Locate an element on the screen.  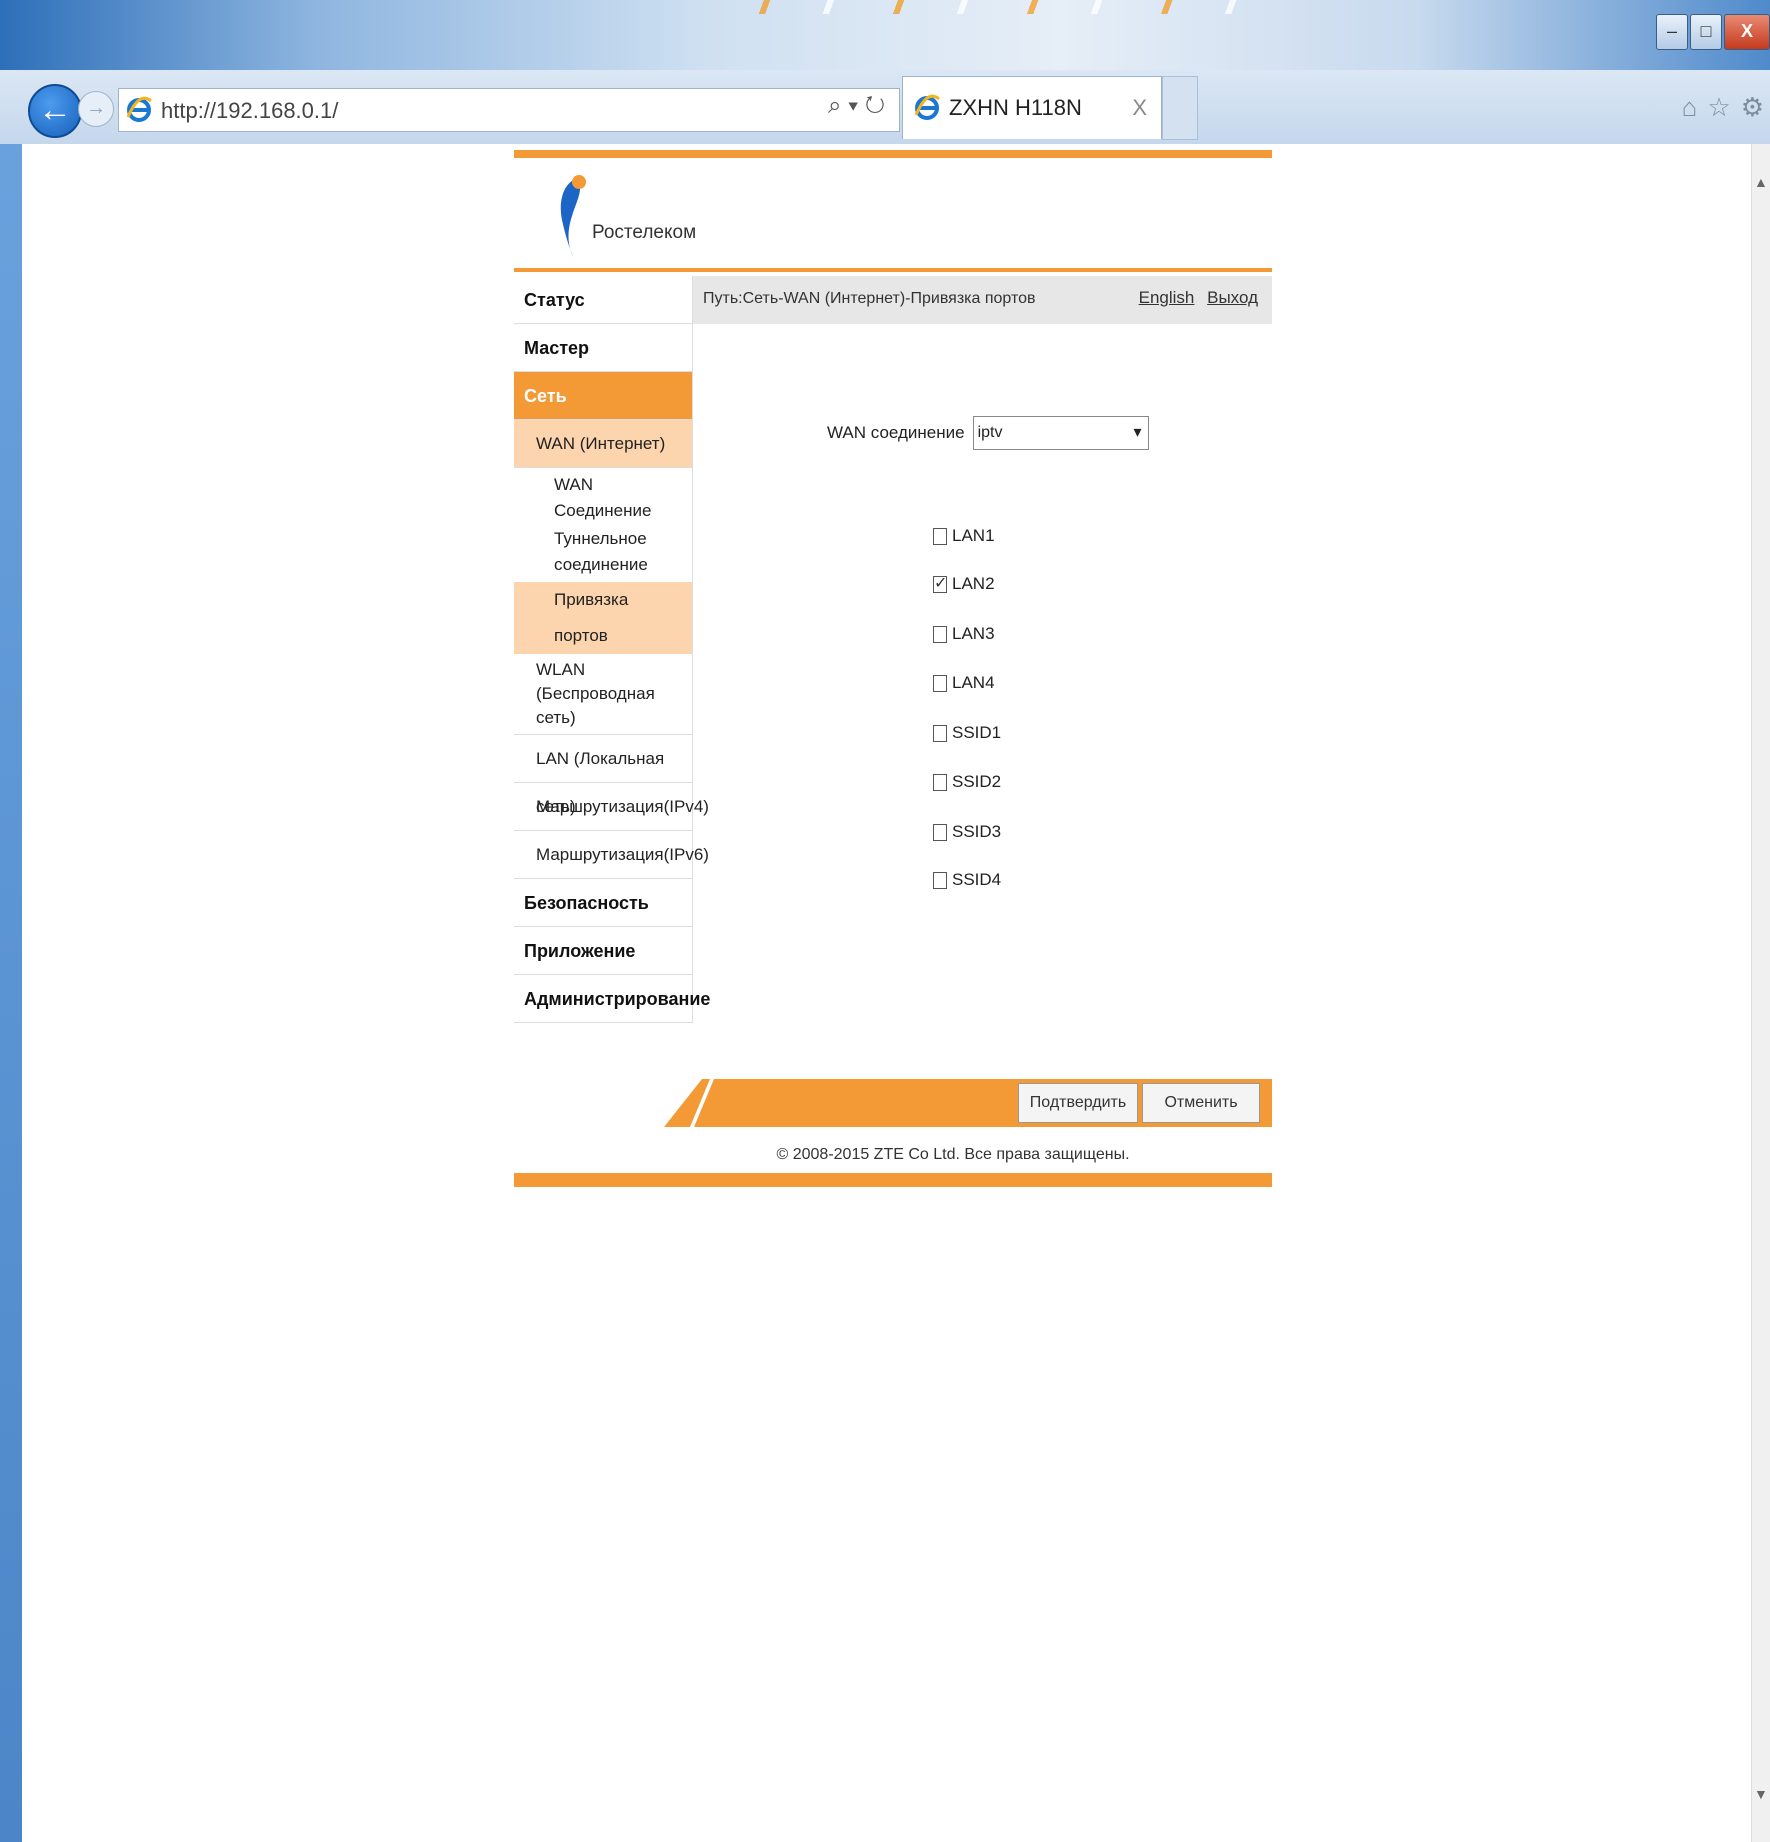
bottom-orange-bar is located at coordinates (893, 1180).